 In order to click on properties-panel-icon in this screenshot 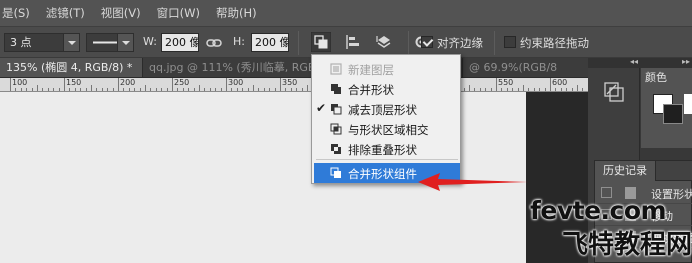, I will do `click(614, 92)`.